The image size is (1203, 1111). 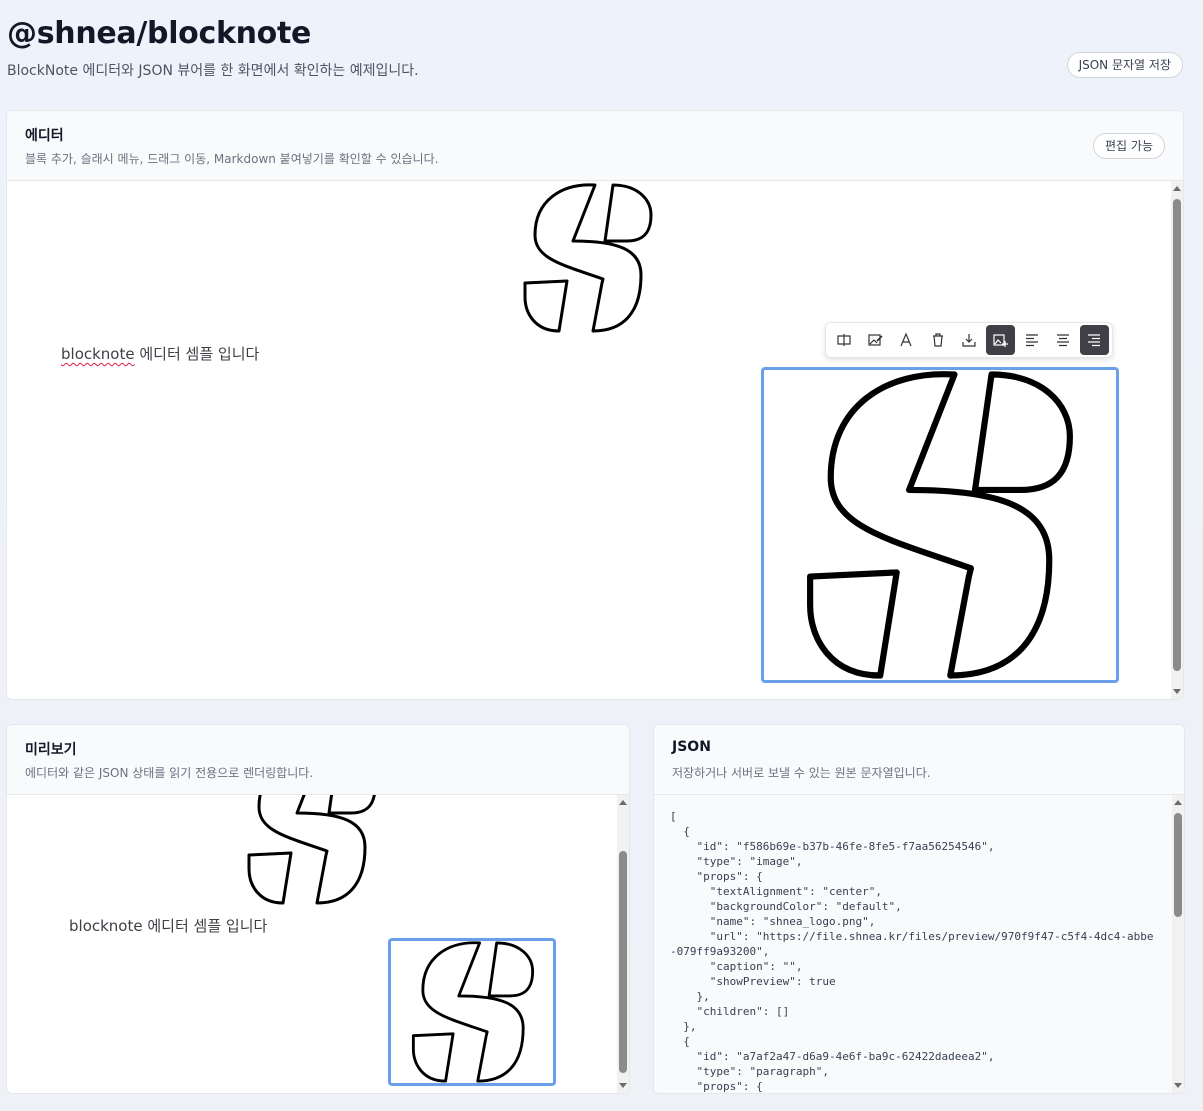 What do you see at coordinates (159, 33) in the screenshot?
I see `page-title: @shnea/blocknote` at bounding box center [159, 33].